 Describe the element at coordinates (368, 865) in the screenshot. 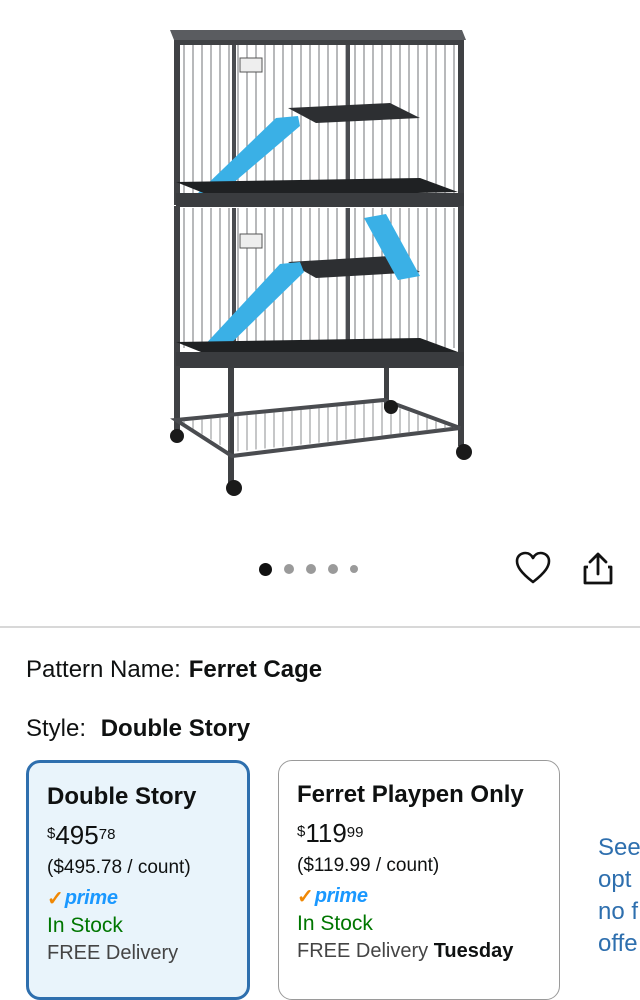

I see `option-unit-price: ($119.99 / count)` at that location.